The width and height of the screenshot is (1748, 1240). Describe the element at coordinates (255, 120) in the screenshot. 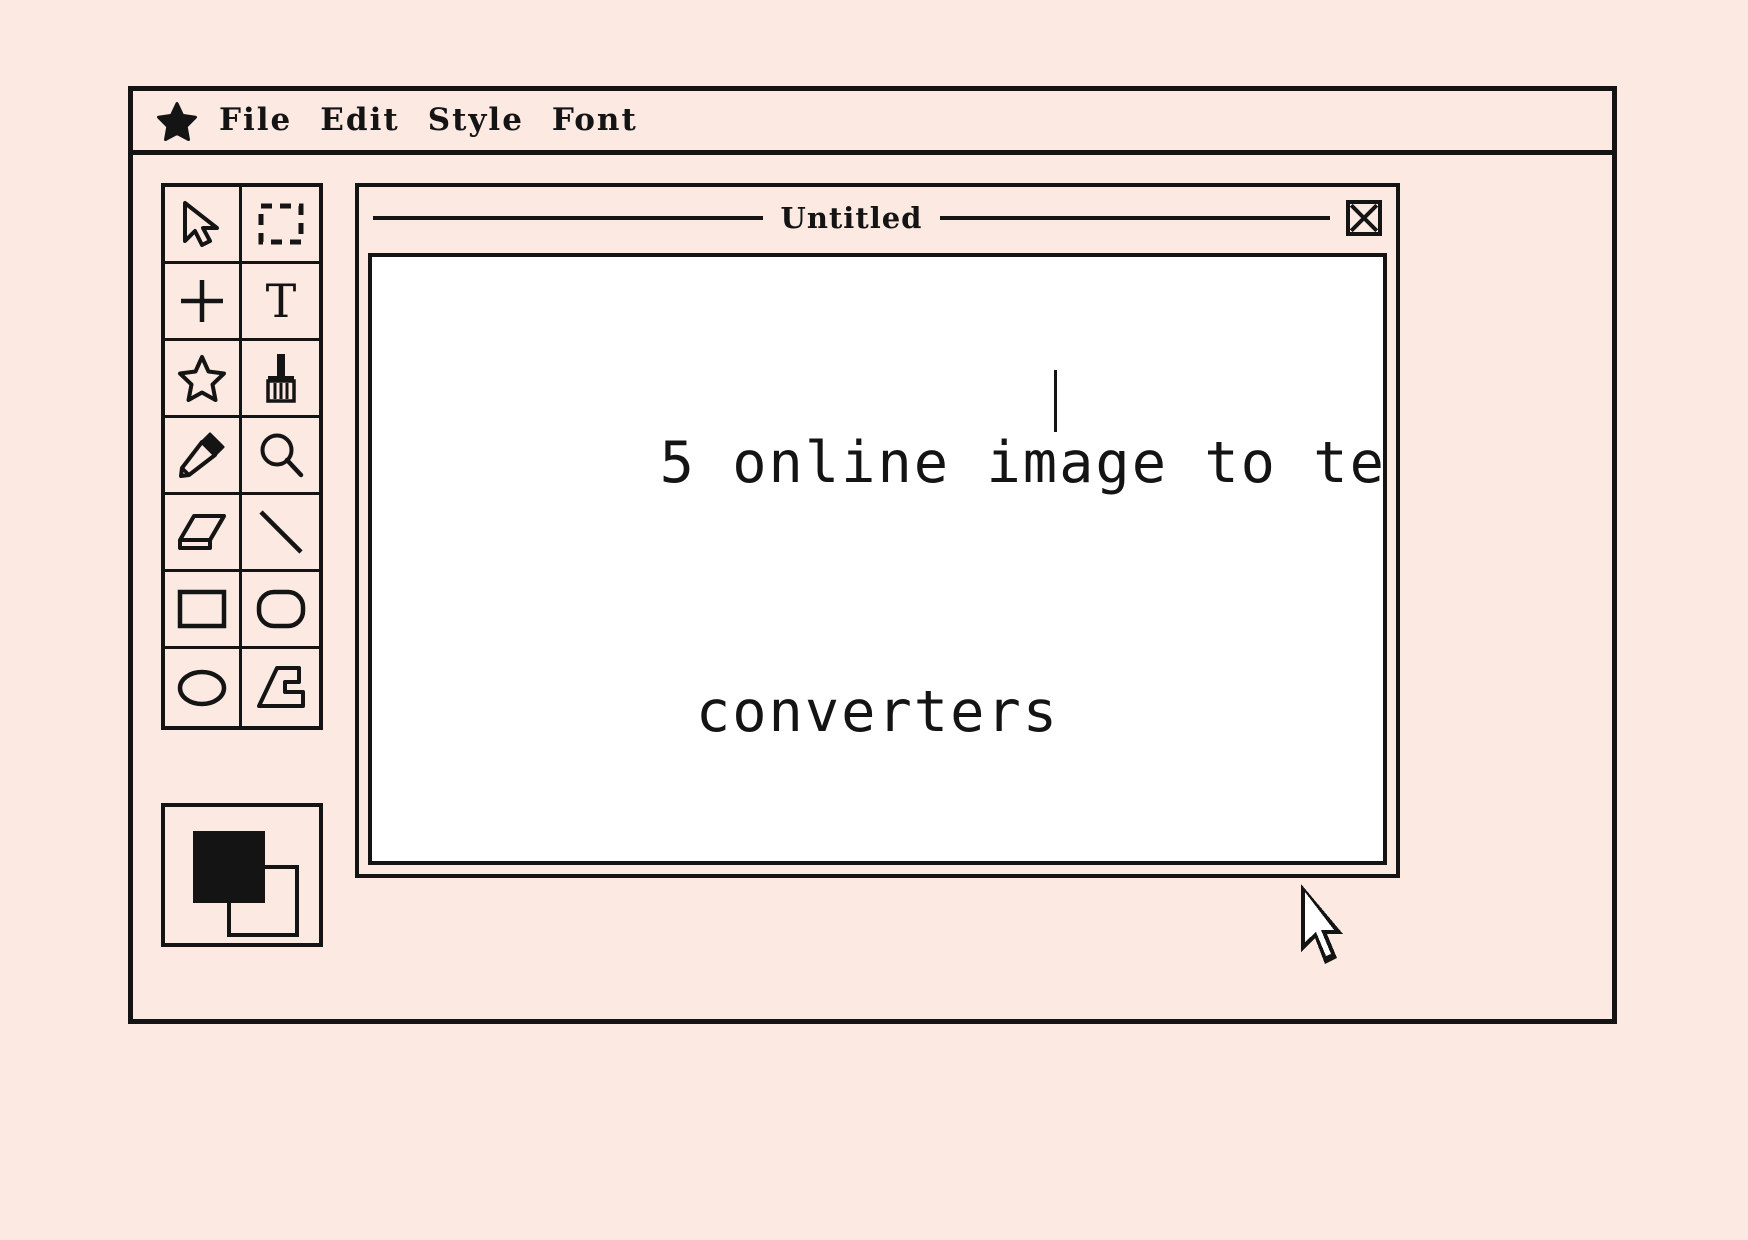

I see `menu-item-file: File` at that location.